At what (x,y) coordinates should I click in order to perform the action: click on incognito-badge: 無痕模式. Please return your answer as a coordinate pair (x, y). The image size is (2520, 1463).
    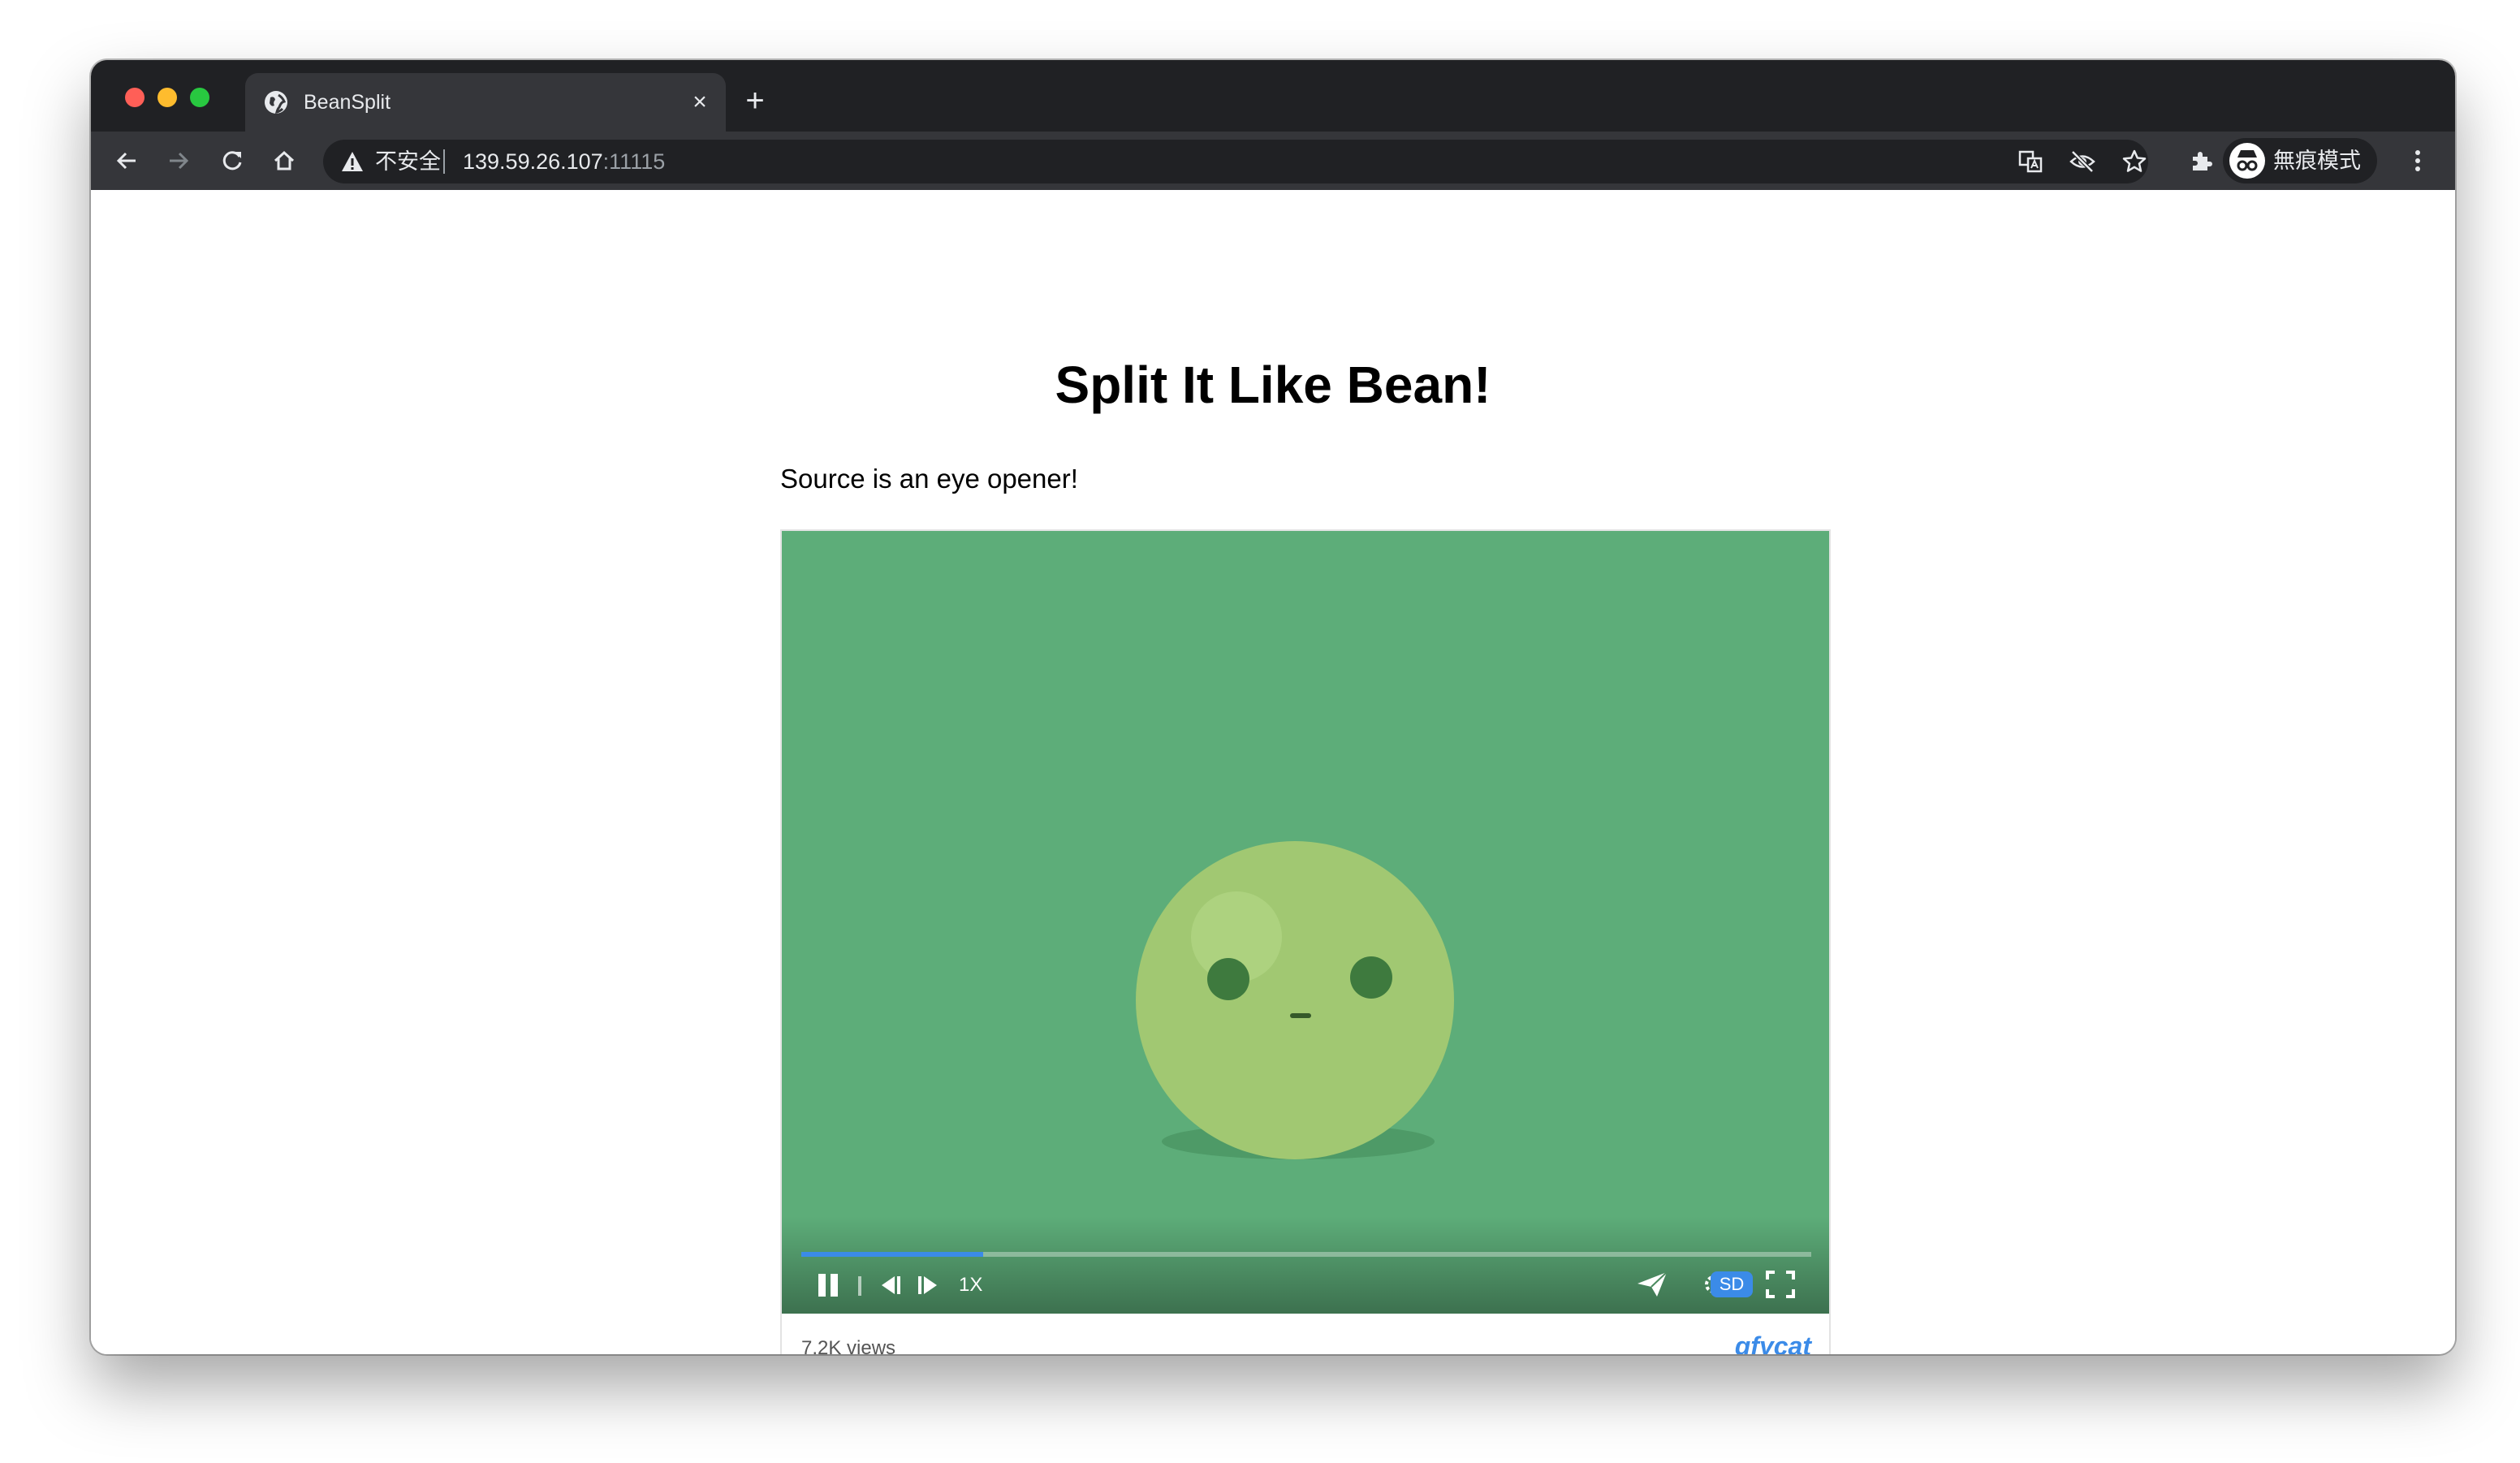
    Looking at the image, I should click on (2300, 161).